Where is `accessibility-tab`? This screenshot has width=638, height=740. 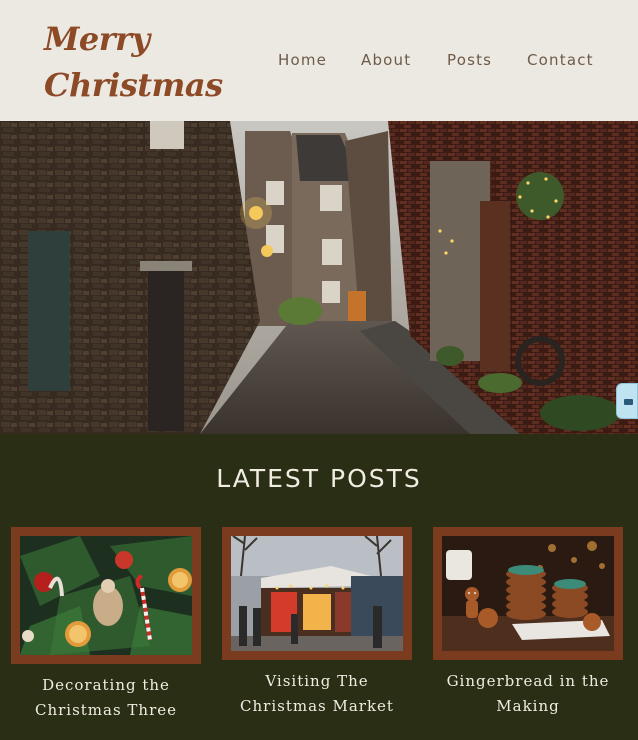
accessibility-tab is located at coordinates (627, 401).